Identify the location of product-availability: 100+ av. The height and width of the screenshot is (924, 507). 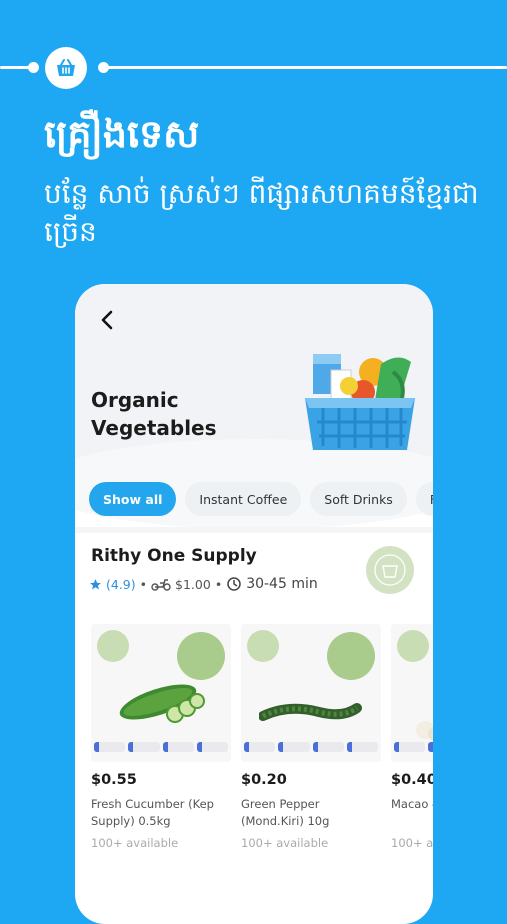
(412, 843).